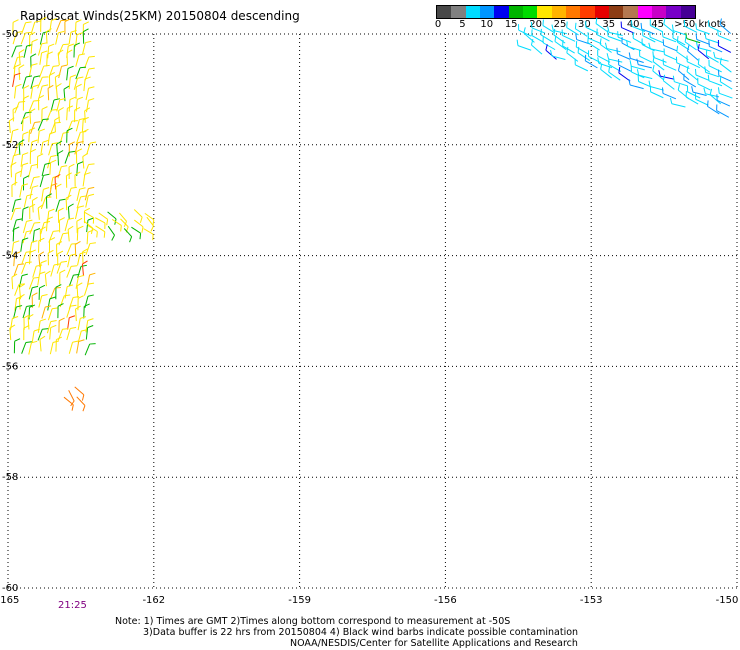 This screenshot has width=740, height=650. I want to click on longitude-tick-label: -159, so click(299, 600).